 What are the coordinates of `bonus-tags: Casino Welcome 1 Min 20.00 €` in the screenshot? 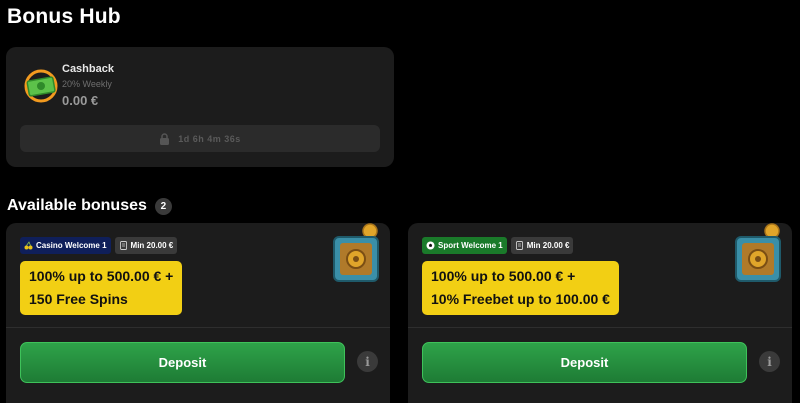 It's located at (99, 245).